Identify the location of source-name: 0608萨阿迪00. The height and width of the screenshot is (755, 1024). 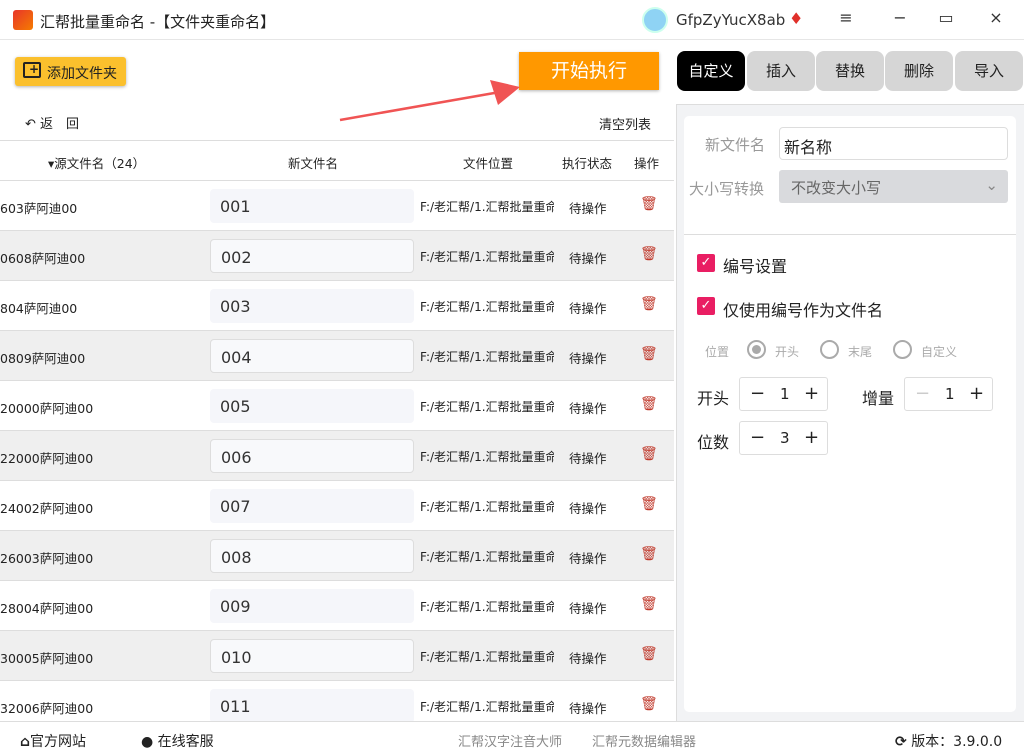
(43, 258).